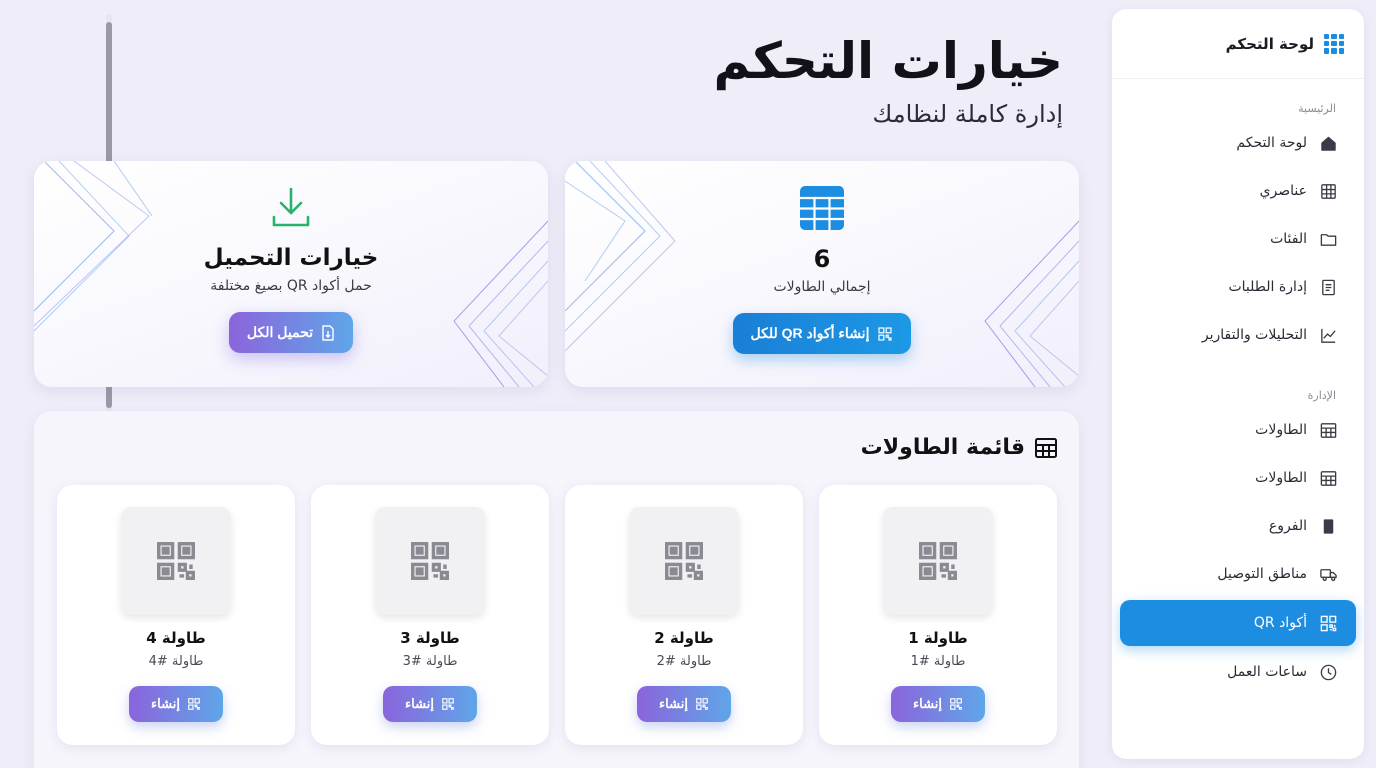 Image resolution: width=1376 pixels, height=768 pixels. What do you see at coordinates (1262, 574) in the screenshot?
I see `sidebar-item-label: مناطق التوصيل` at bounding box center [1262, 574].